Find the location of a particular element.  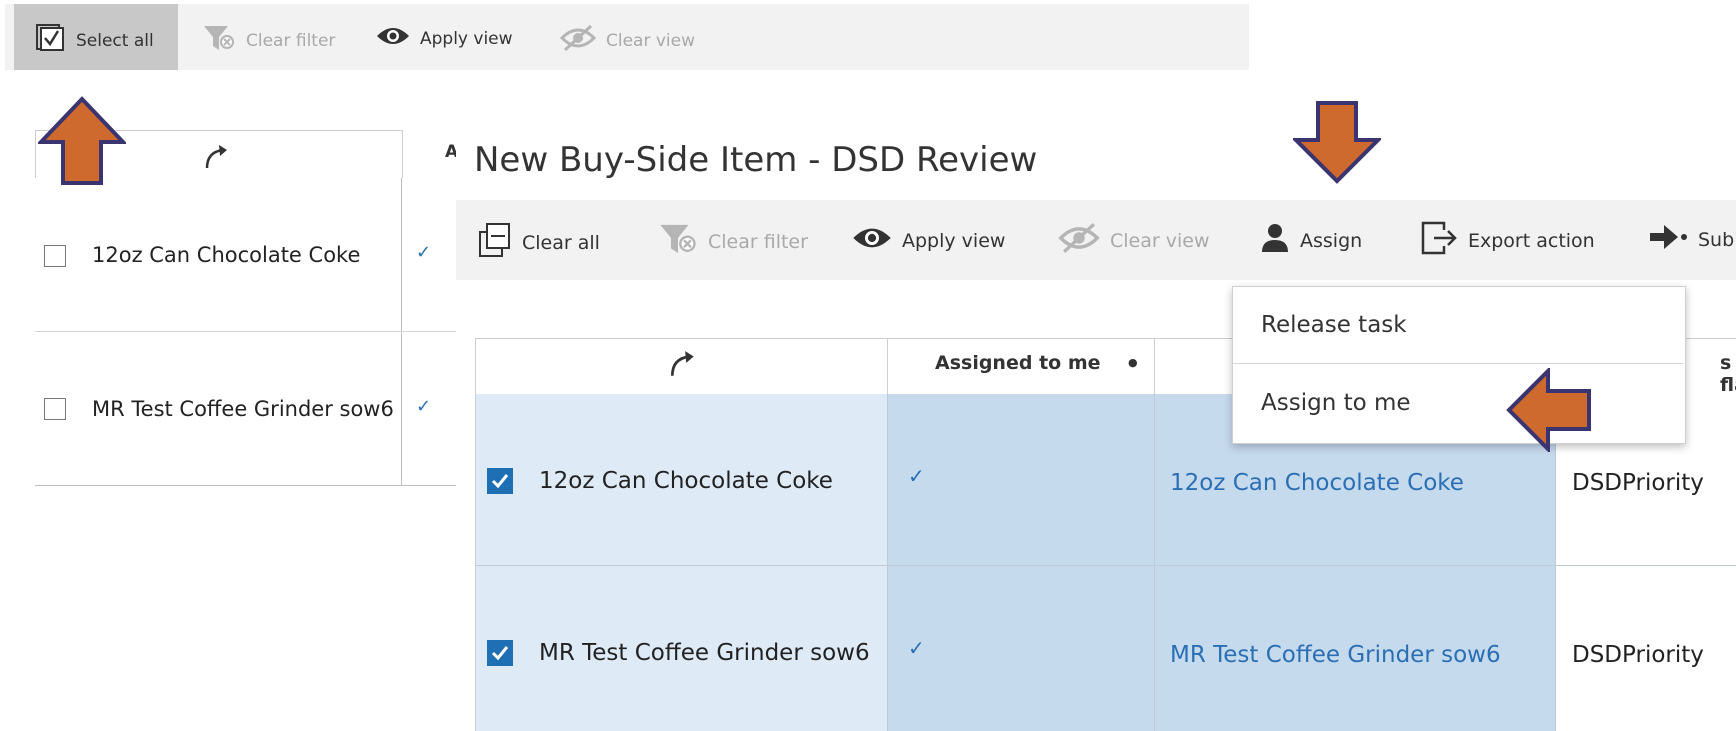

arrow-left-annotation is located at coordinates (1548, 410).